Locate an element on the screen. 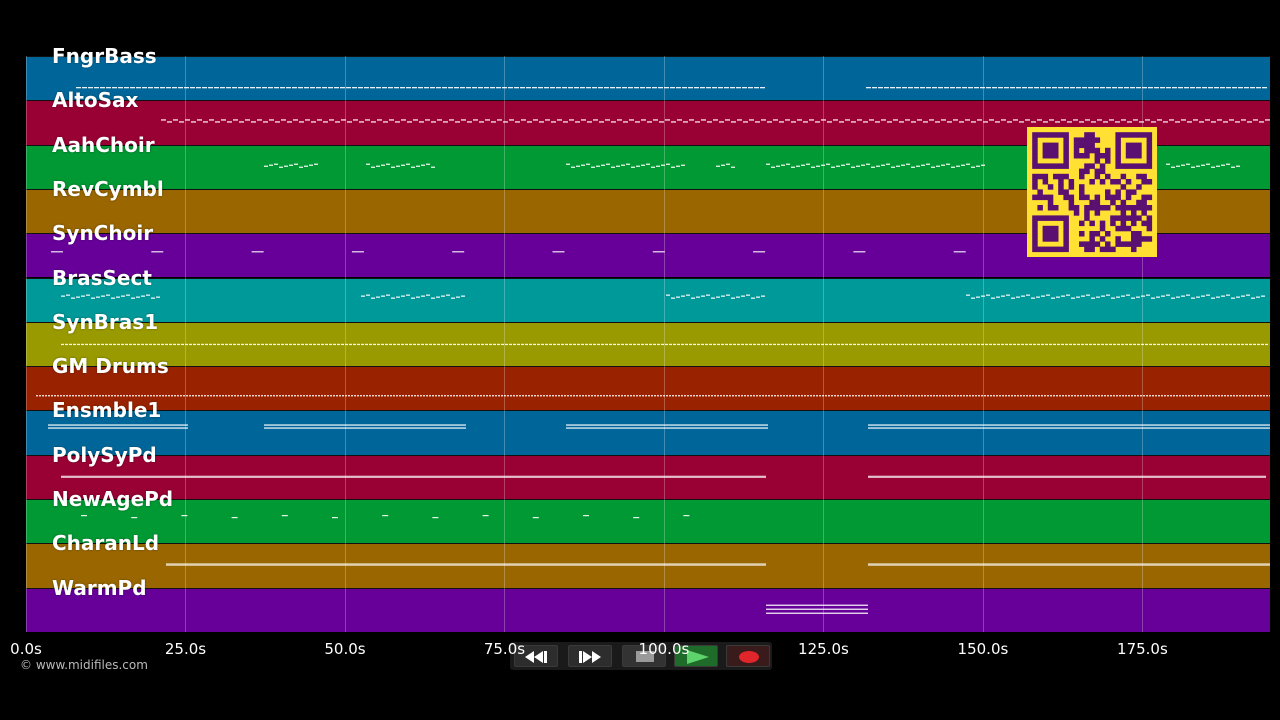  track-name: PolySyPd is located at coordinates (104, 454).